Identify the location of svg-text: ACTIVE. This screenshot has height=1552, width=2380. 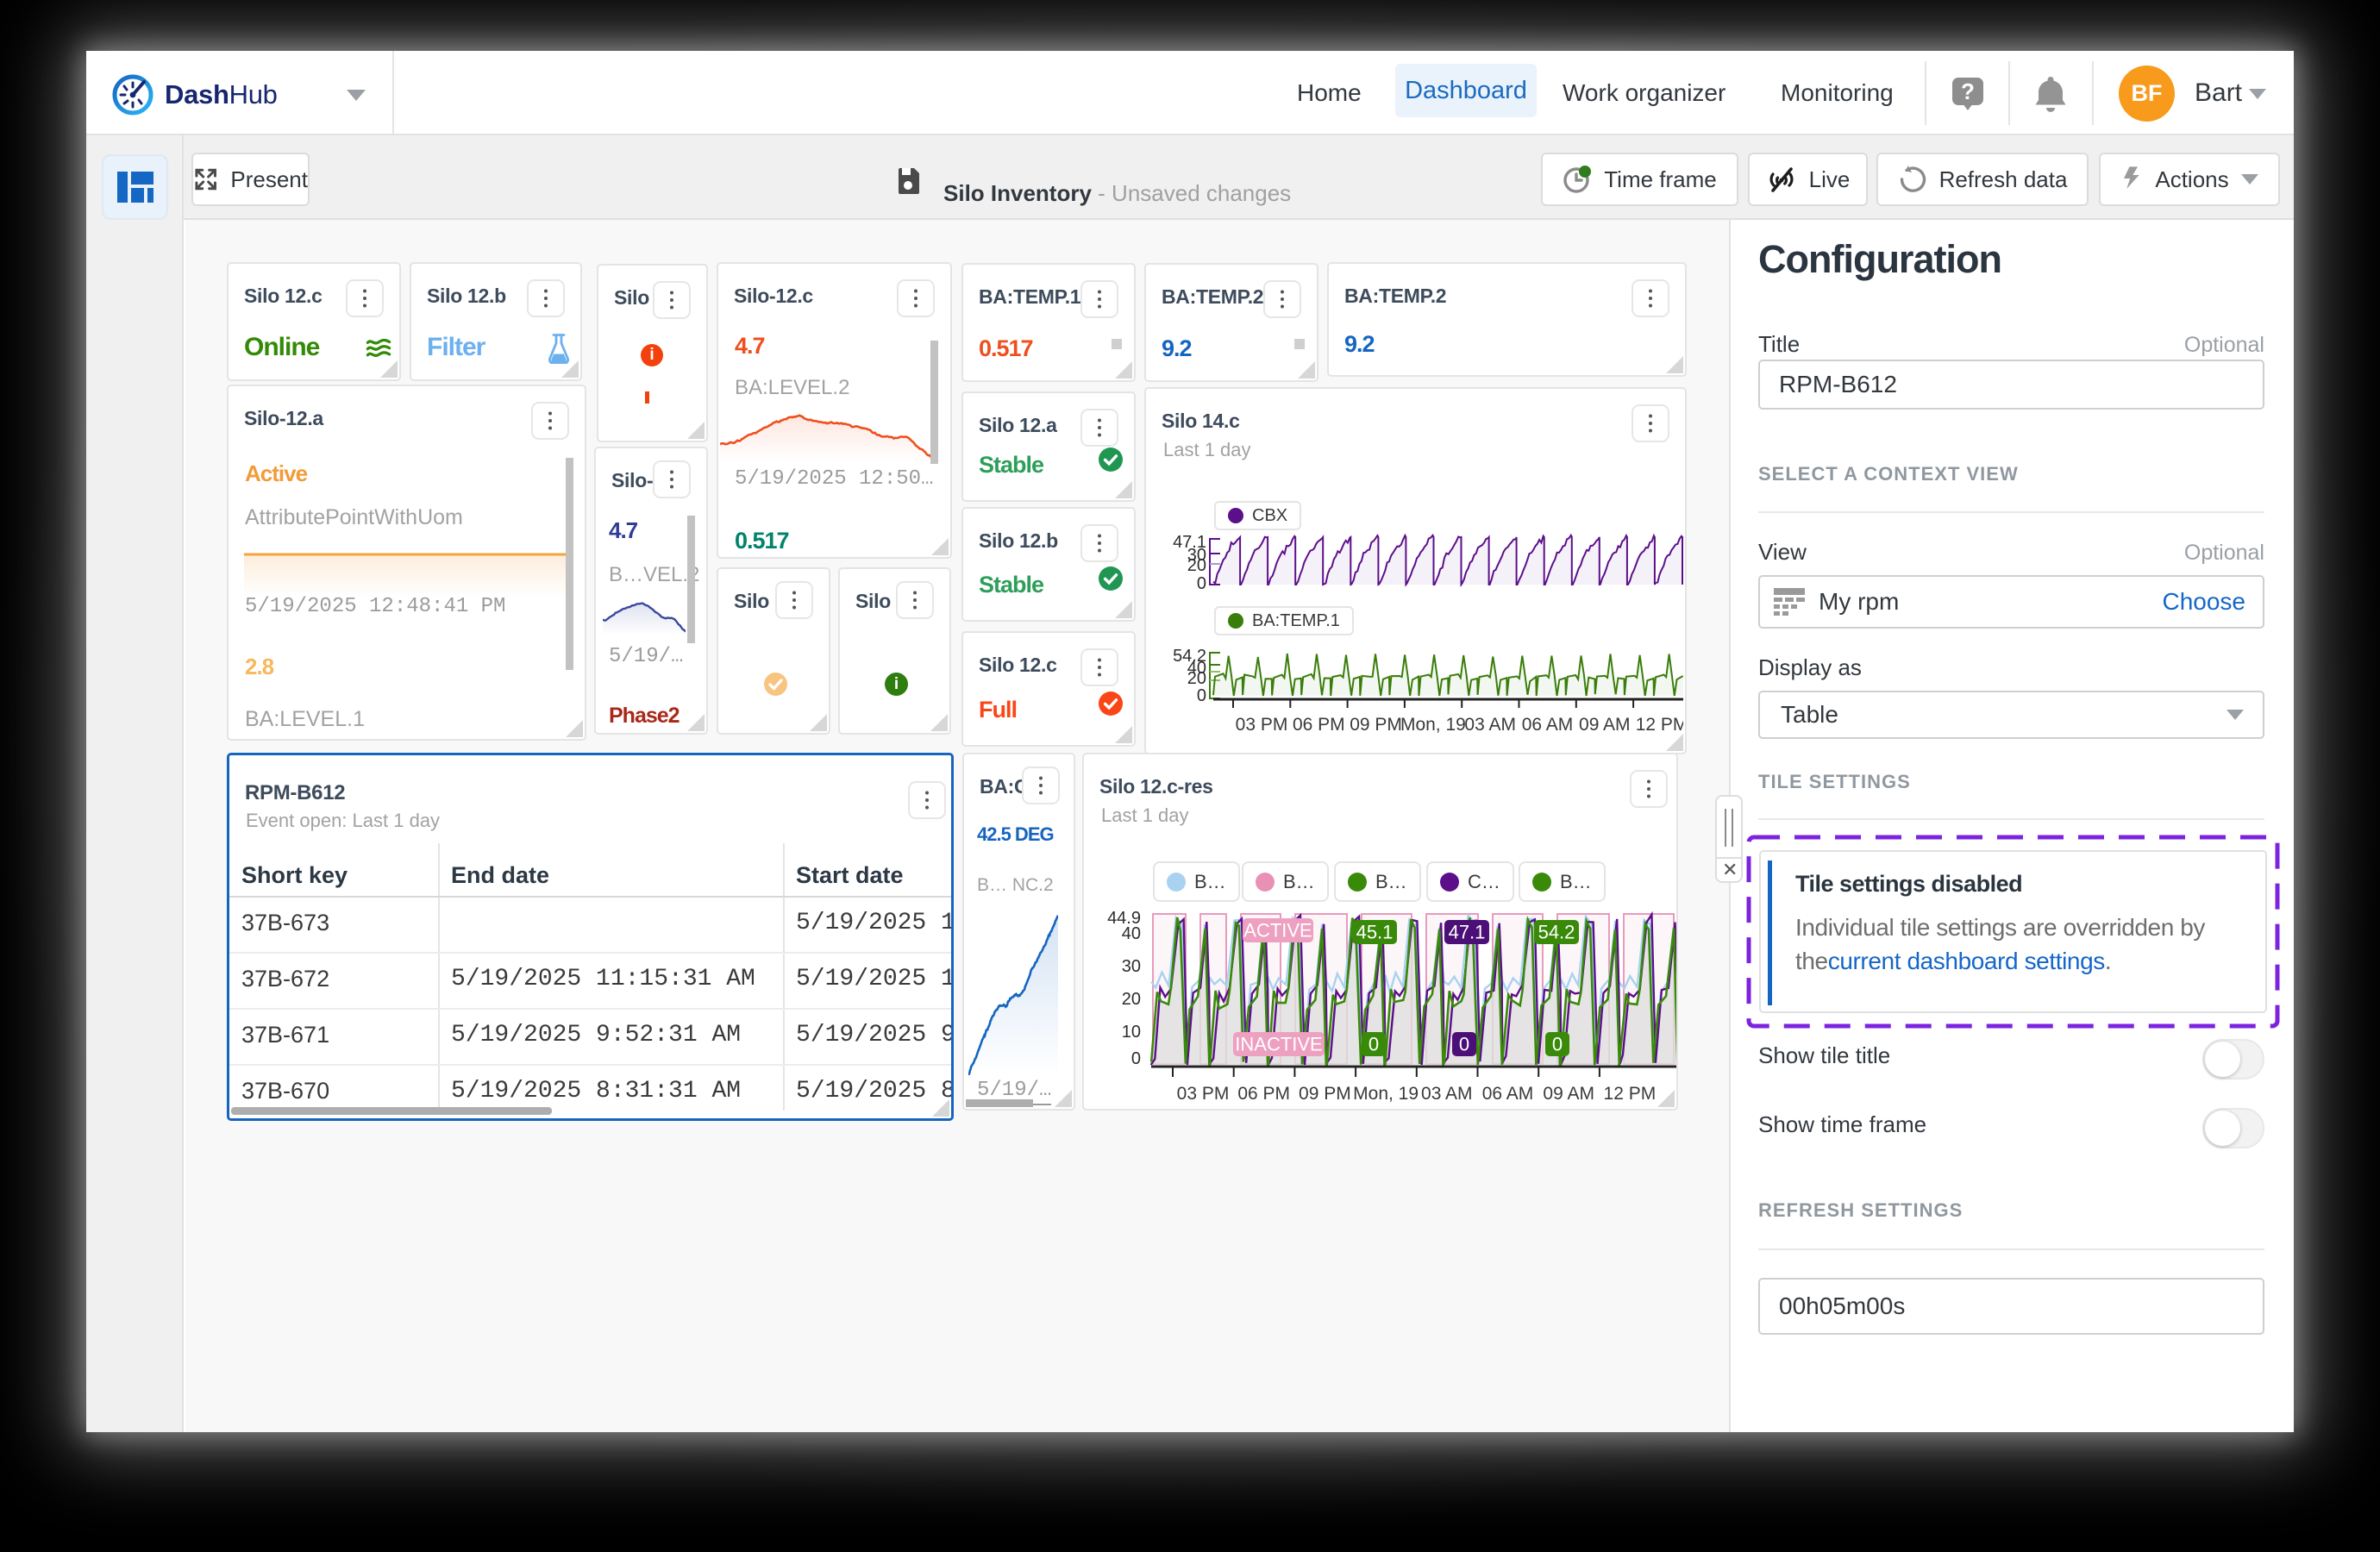
(1277, 931).